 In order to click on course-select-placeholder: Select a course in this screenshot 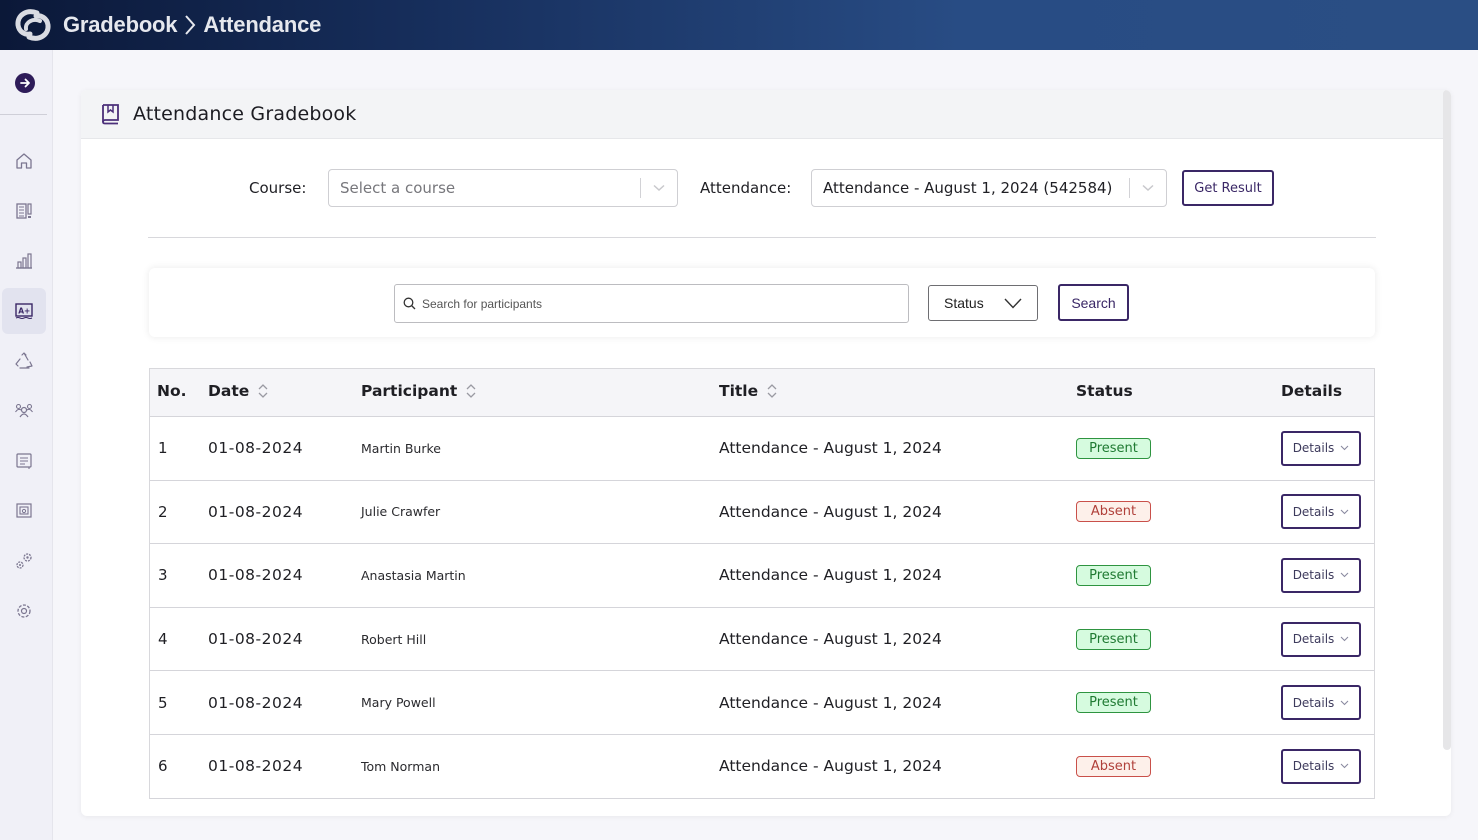, I will do `click(398, 188)`.